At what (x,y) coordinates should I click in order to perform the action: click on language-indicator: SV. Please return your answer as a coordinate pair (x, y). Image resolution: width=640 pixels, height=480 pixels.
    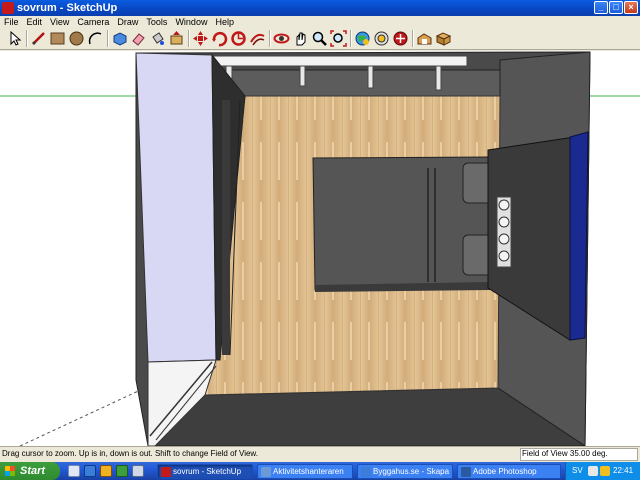
    Looking at the image, I should click on (577, 470).